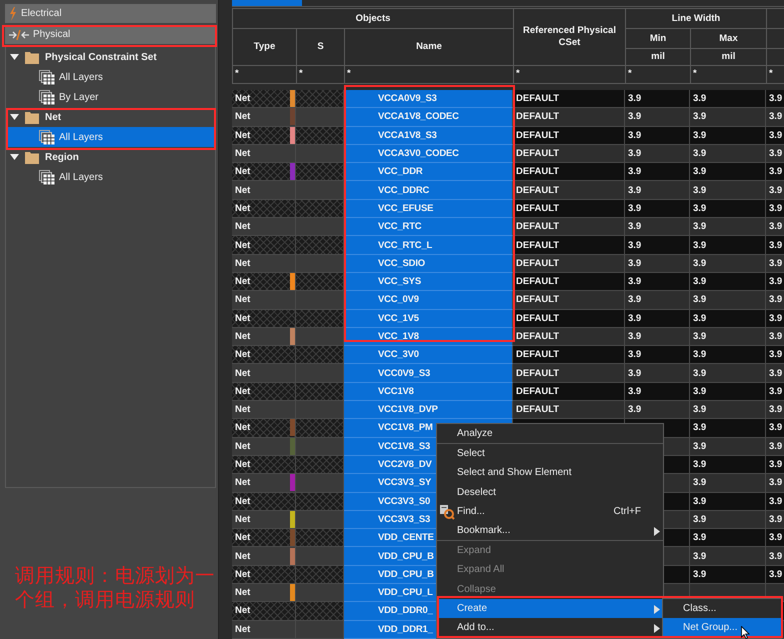 This screenshot has width=784, height=639. What do you see at coordinates (110, 13) in the screenshot?
I see `panel-tab: Electrical` at bounding box center [110, 13].